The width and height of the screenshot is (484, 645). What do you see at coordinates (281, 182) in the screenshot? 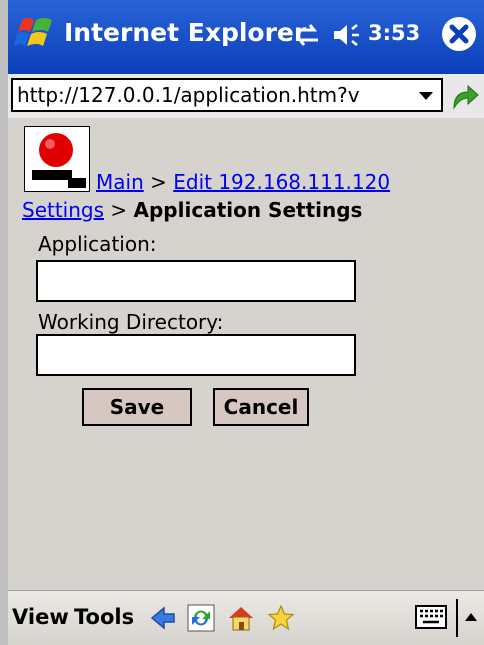
I see `breadcrumb-edit-link: Edit 192.168.111.120` at bounding box center [281, 182].